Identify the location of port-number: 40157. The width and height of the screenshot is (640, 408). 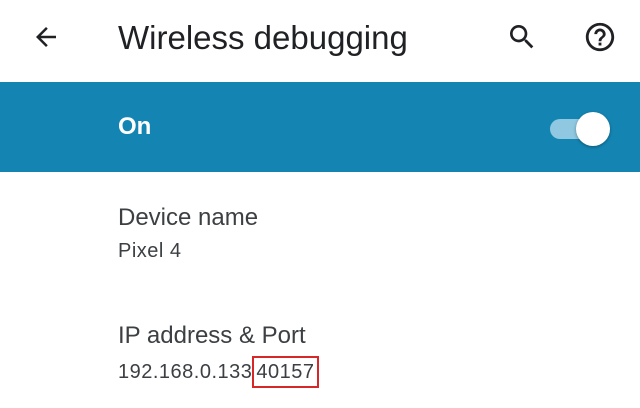
(285, 372).